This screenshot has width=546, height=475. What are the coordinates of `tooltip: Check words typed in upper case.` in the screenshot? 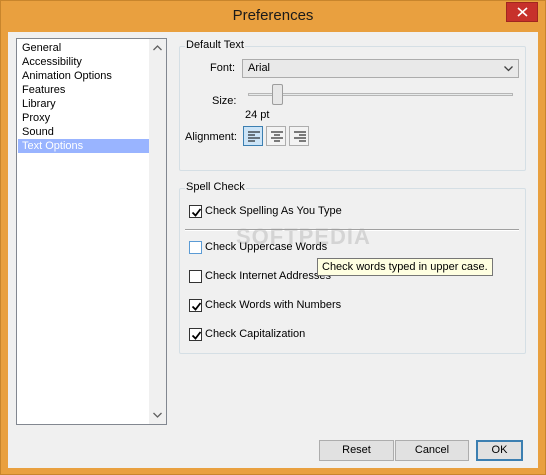 It's located at (405, 267).